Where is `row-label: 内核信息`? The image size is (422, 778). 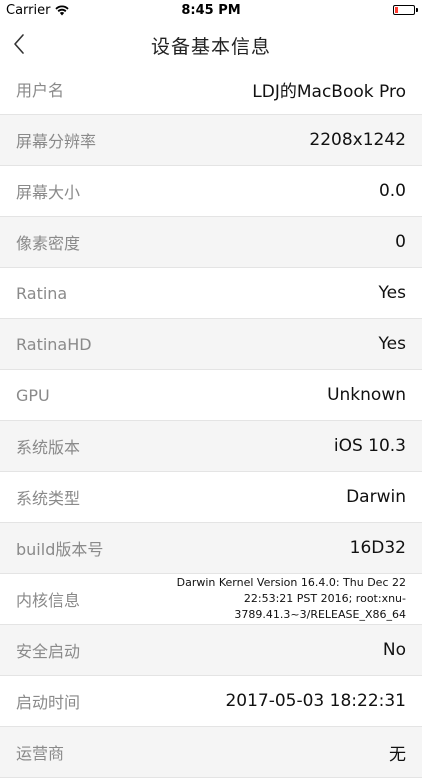
row-label: 内核信息 is located at coordinates (48, 600).